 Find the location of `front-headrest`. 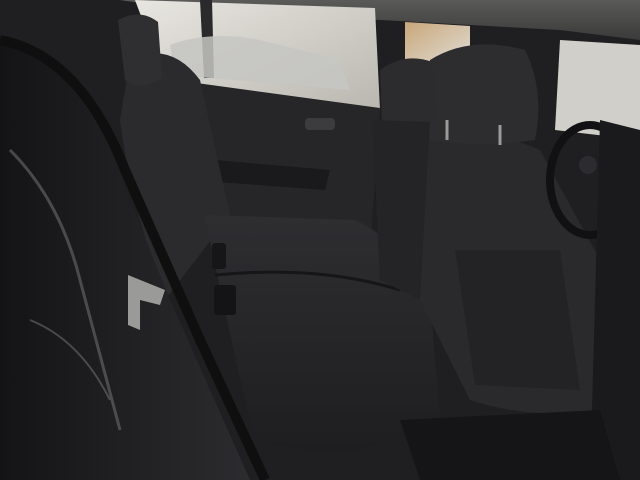

front-headrest is located at coordinates (482, 94).